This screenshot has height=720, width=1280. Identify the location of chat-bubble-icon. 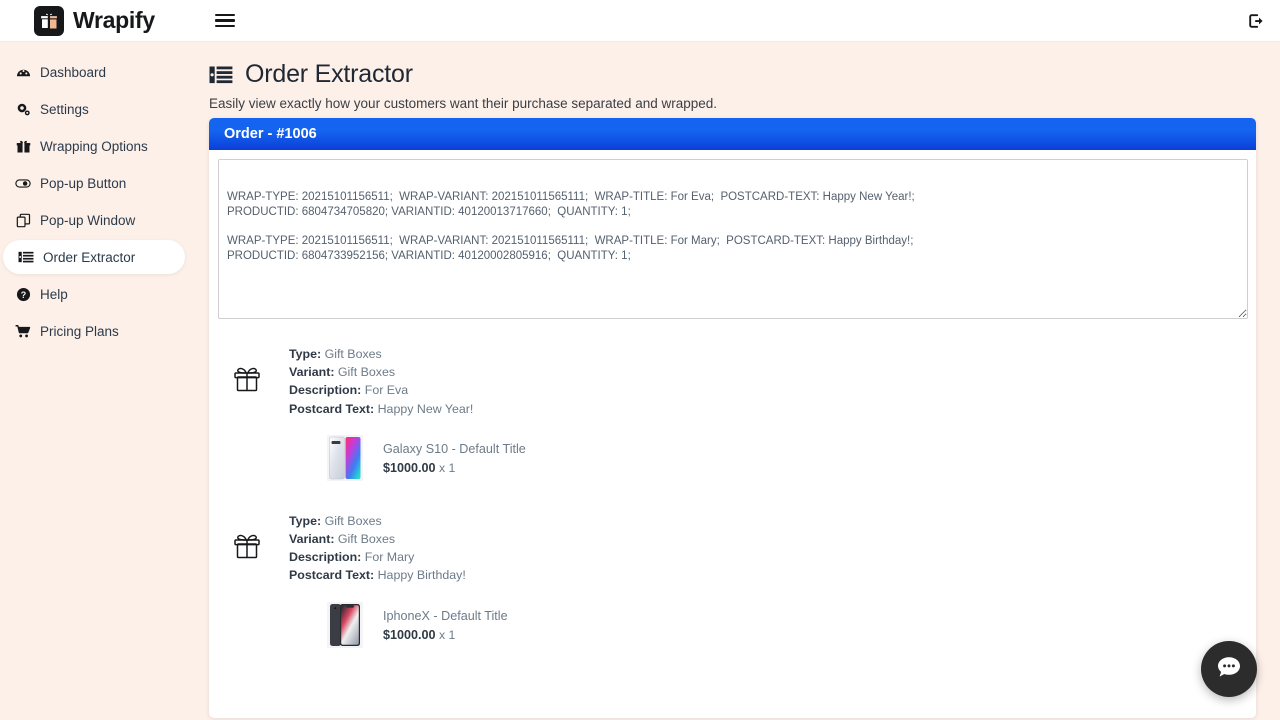
(1229, 669).